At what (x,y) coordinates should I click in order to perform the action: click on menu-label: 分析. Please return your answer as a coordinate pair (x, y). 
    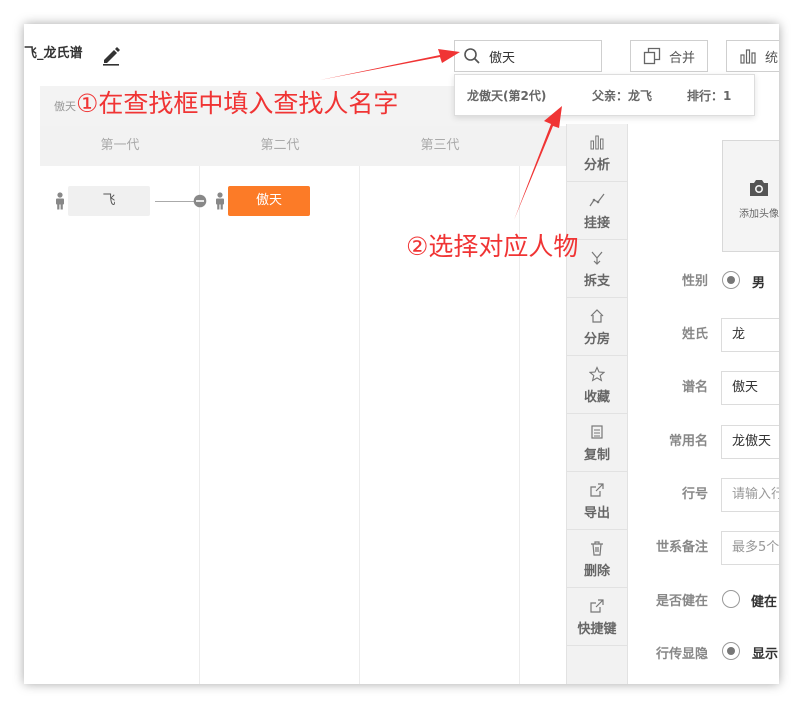
    Looking at the image, I should click on (596, 165).